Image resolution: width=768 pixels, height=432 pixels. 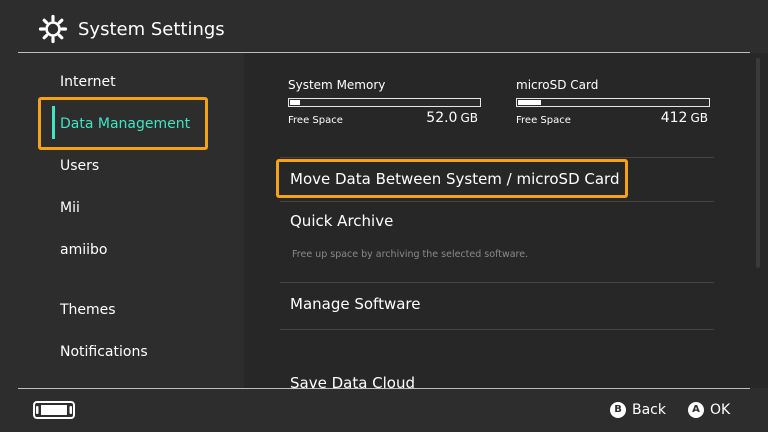 What do you see at coordinates (315, 120) in the screenshot?
I see `system-free-space-label: Free Space` at bounding box center [315, 120].